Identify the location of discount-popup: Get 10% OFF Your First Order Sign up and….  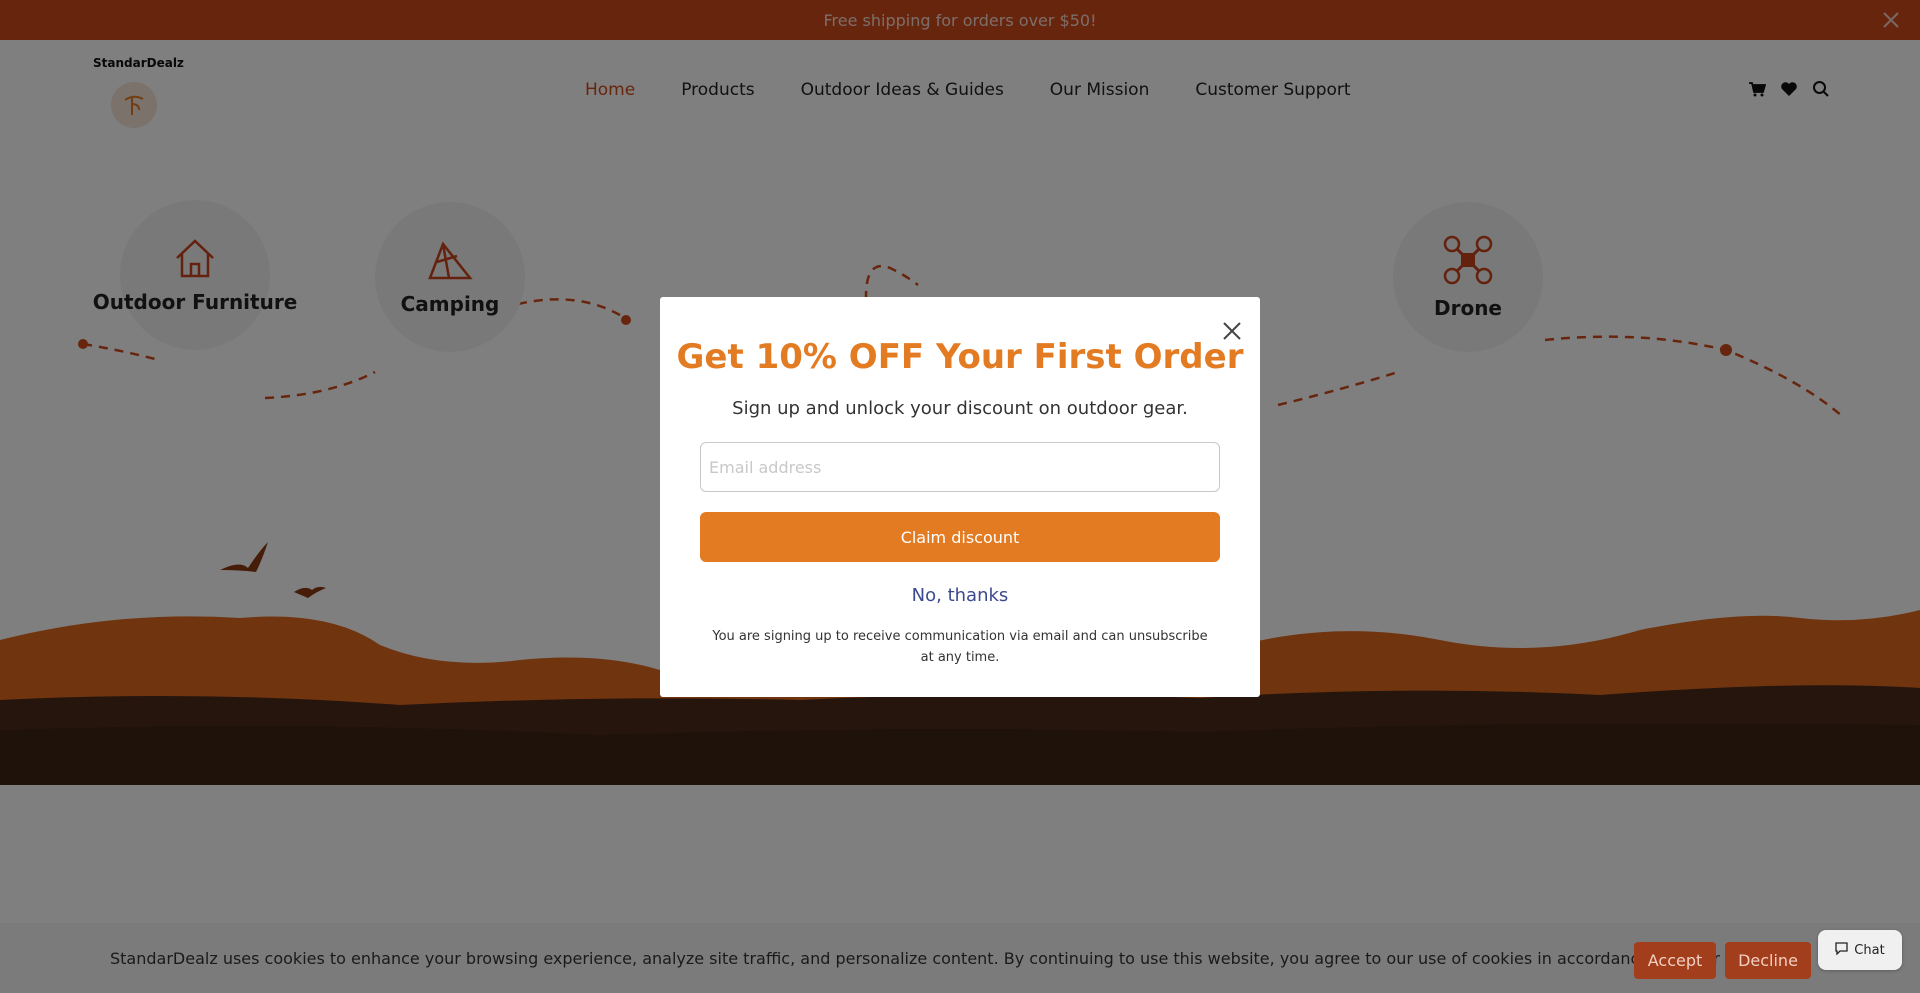
(960, 497).